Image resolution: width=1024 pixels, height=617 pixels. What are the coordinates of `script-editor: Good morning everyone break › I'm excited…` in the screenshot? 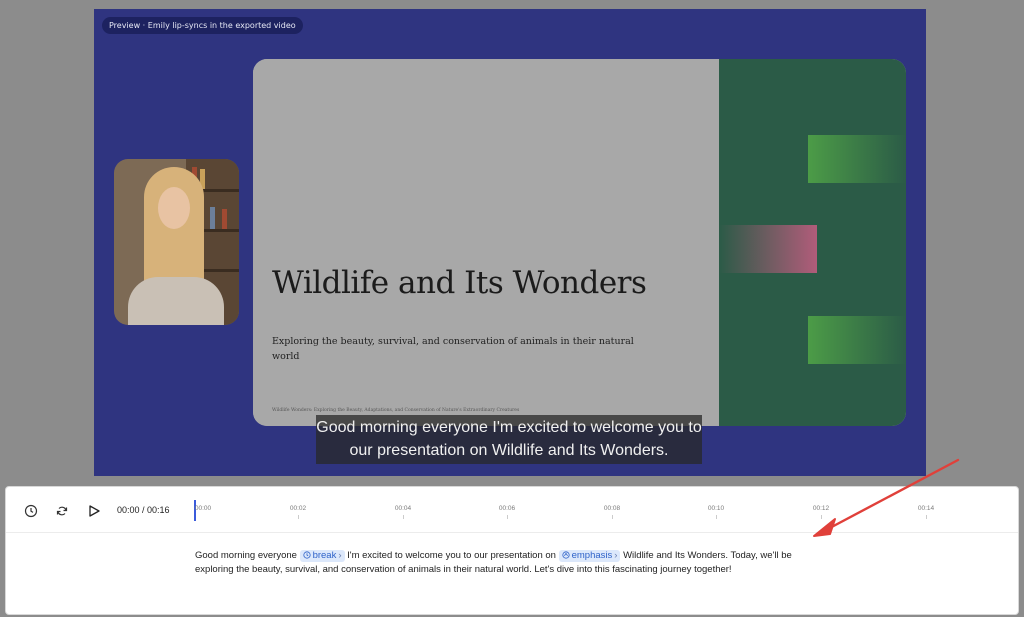 It's located at (510, 563).